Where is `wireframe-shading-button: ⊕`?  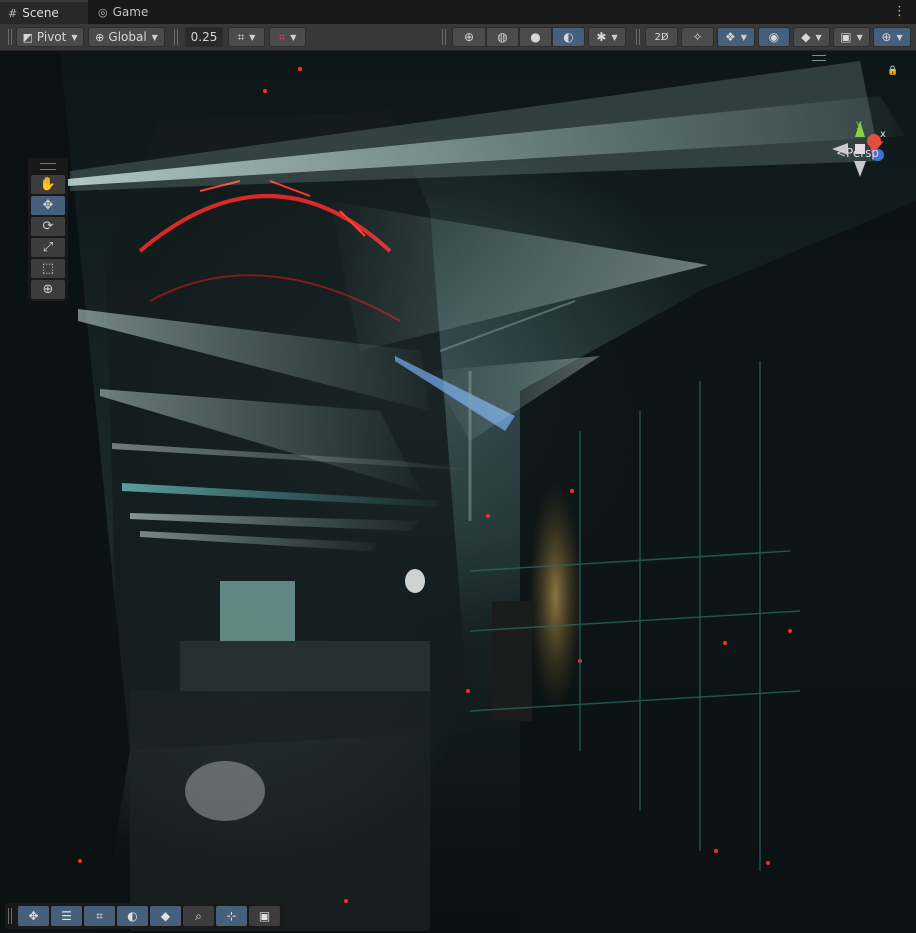
wireframe-shading-button: ⊕ is located at coordinates (469, 37).